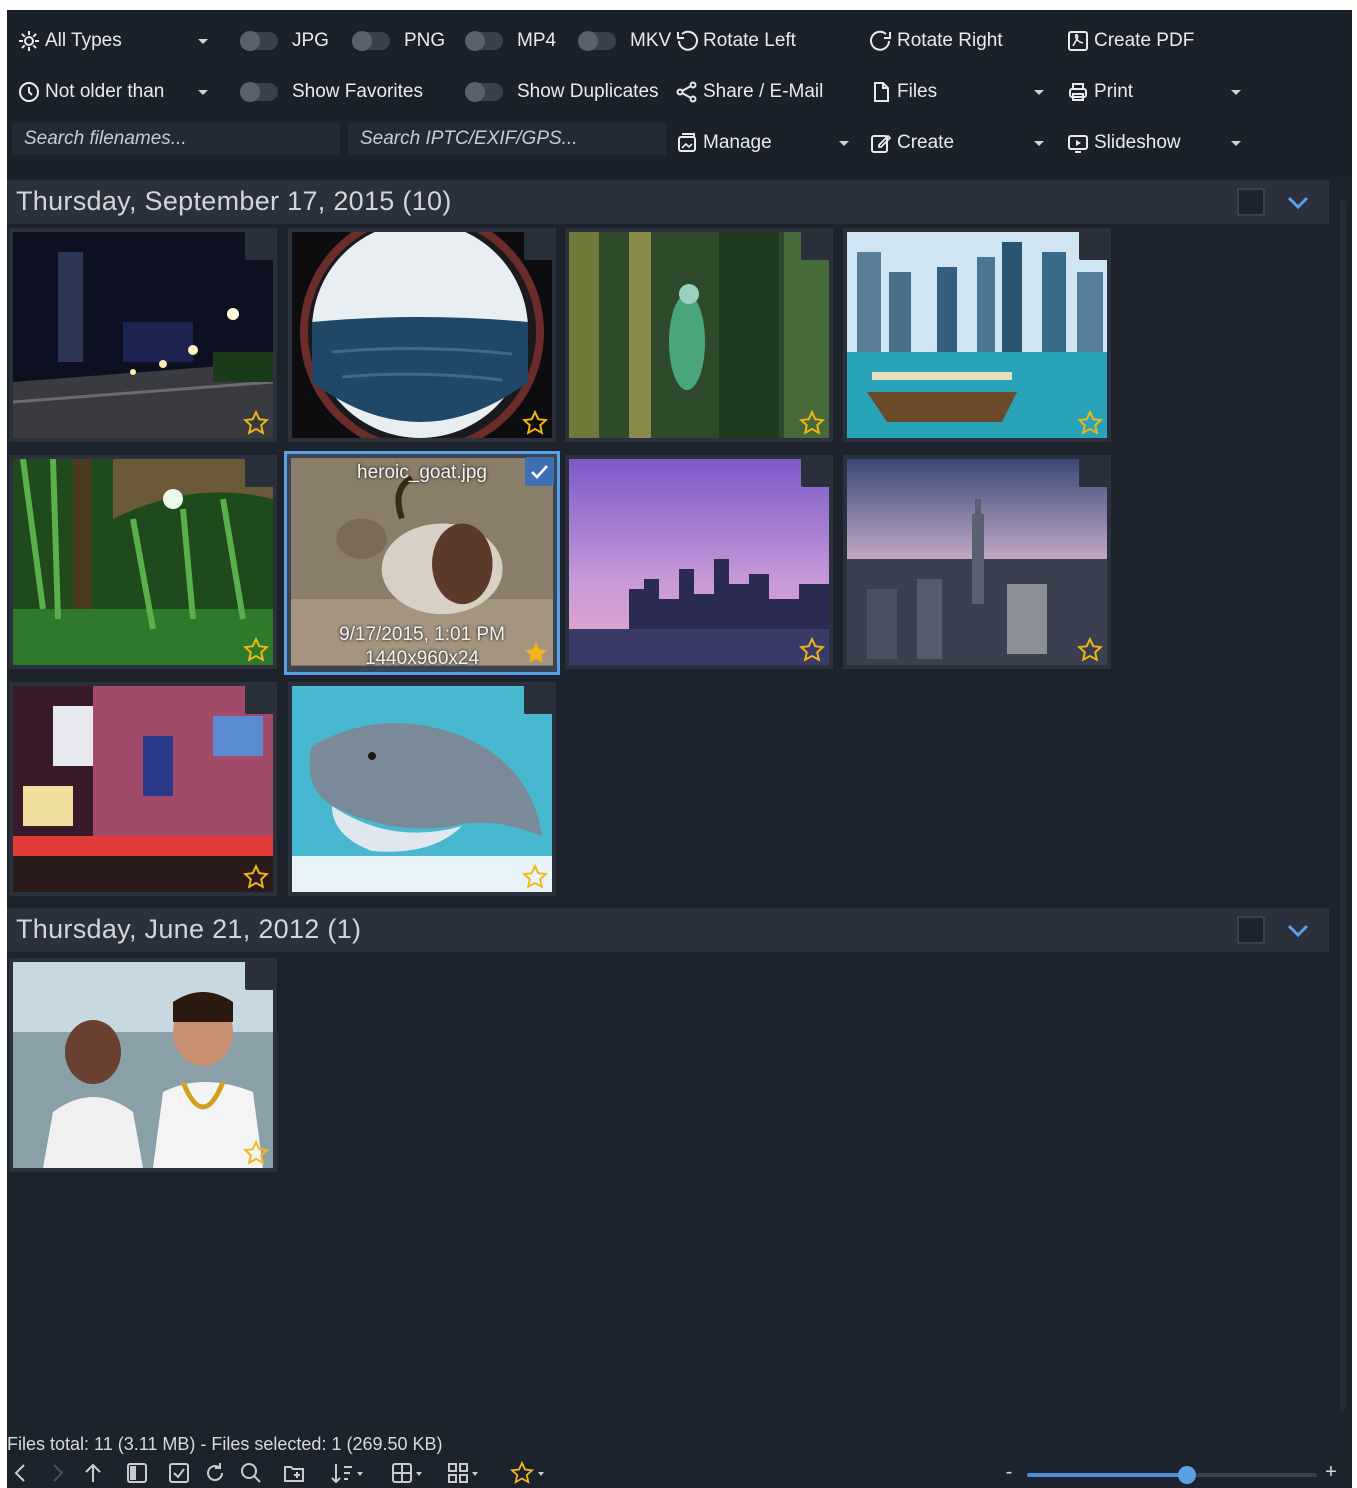  What do you see at coordinates (422, 335) in the screenshot?
I see `thumbnail-porthole-sea` at bounding box center [422, 335].